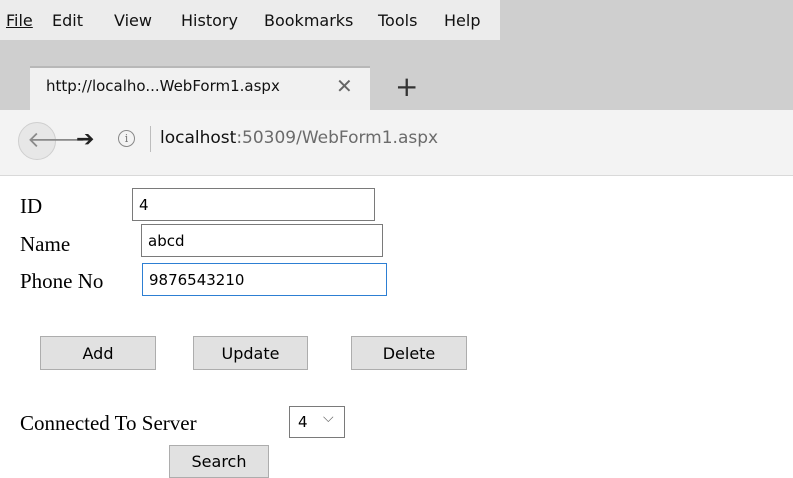 The height and width of the screenshot is (478, 793). I want to click on back-button: 🡐, so click(52, 141).